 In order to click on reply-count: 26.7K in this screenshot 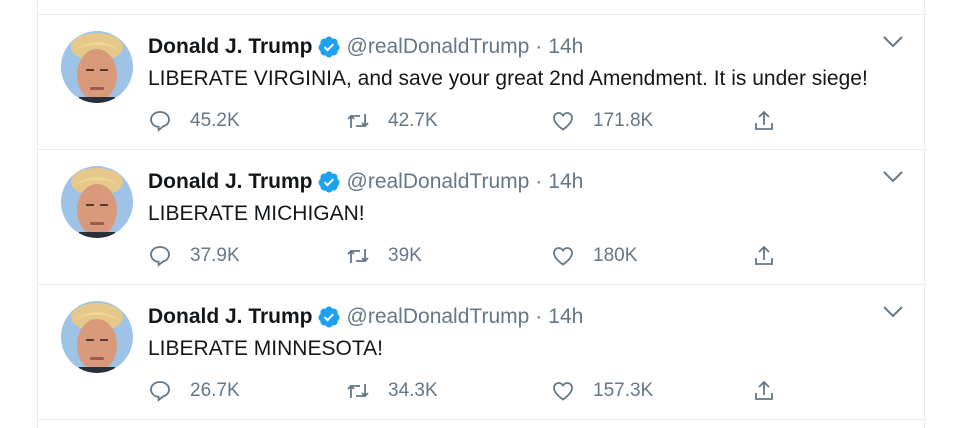, I will do `click(215, 390)`.